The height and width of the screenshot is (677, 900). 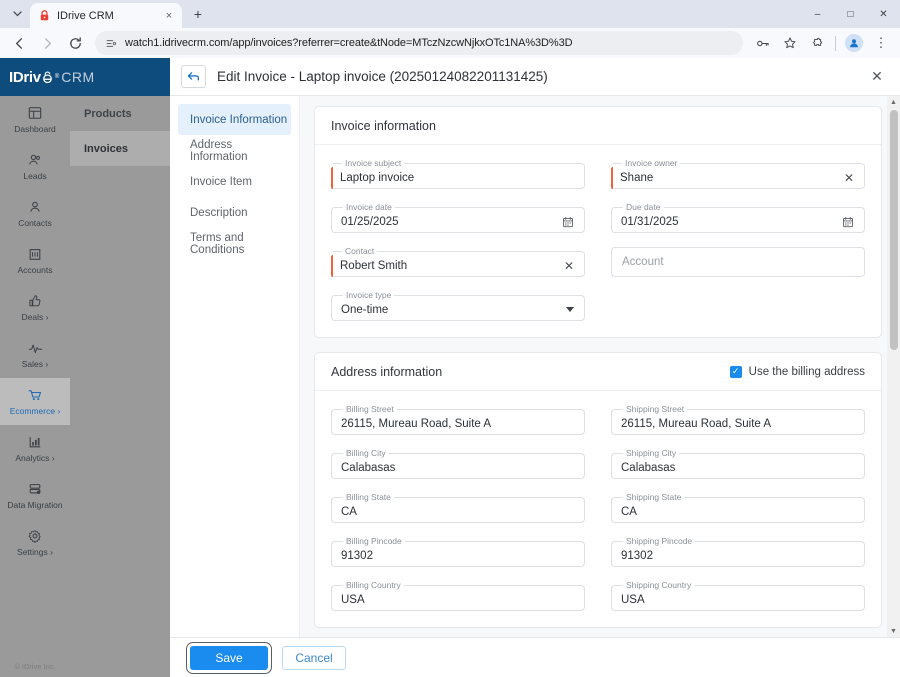 What do you see at coordinates (47, 43) in the screenshot?
I see `forward-icon` at bounding box center [47, 43].